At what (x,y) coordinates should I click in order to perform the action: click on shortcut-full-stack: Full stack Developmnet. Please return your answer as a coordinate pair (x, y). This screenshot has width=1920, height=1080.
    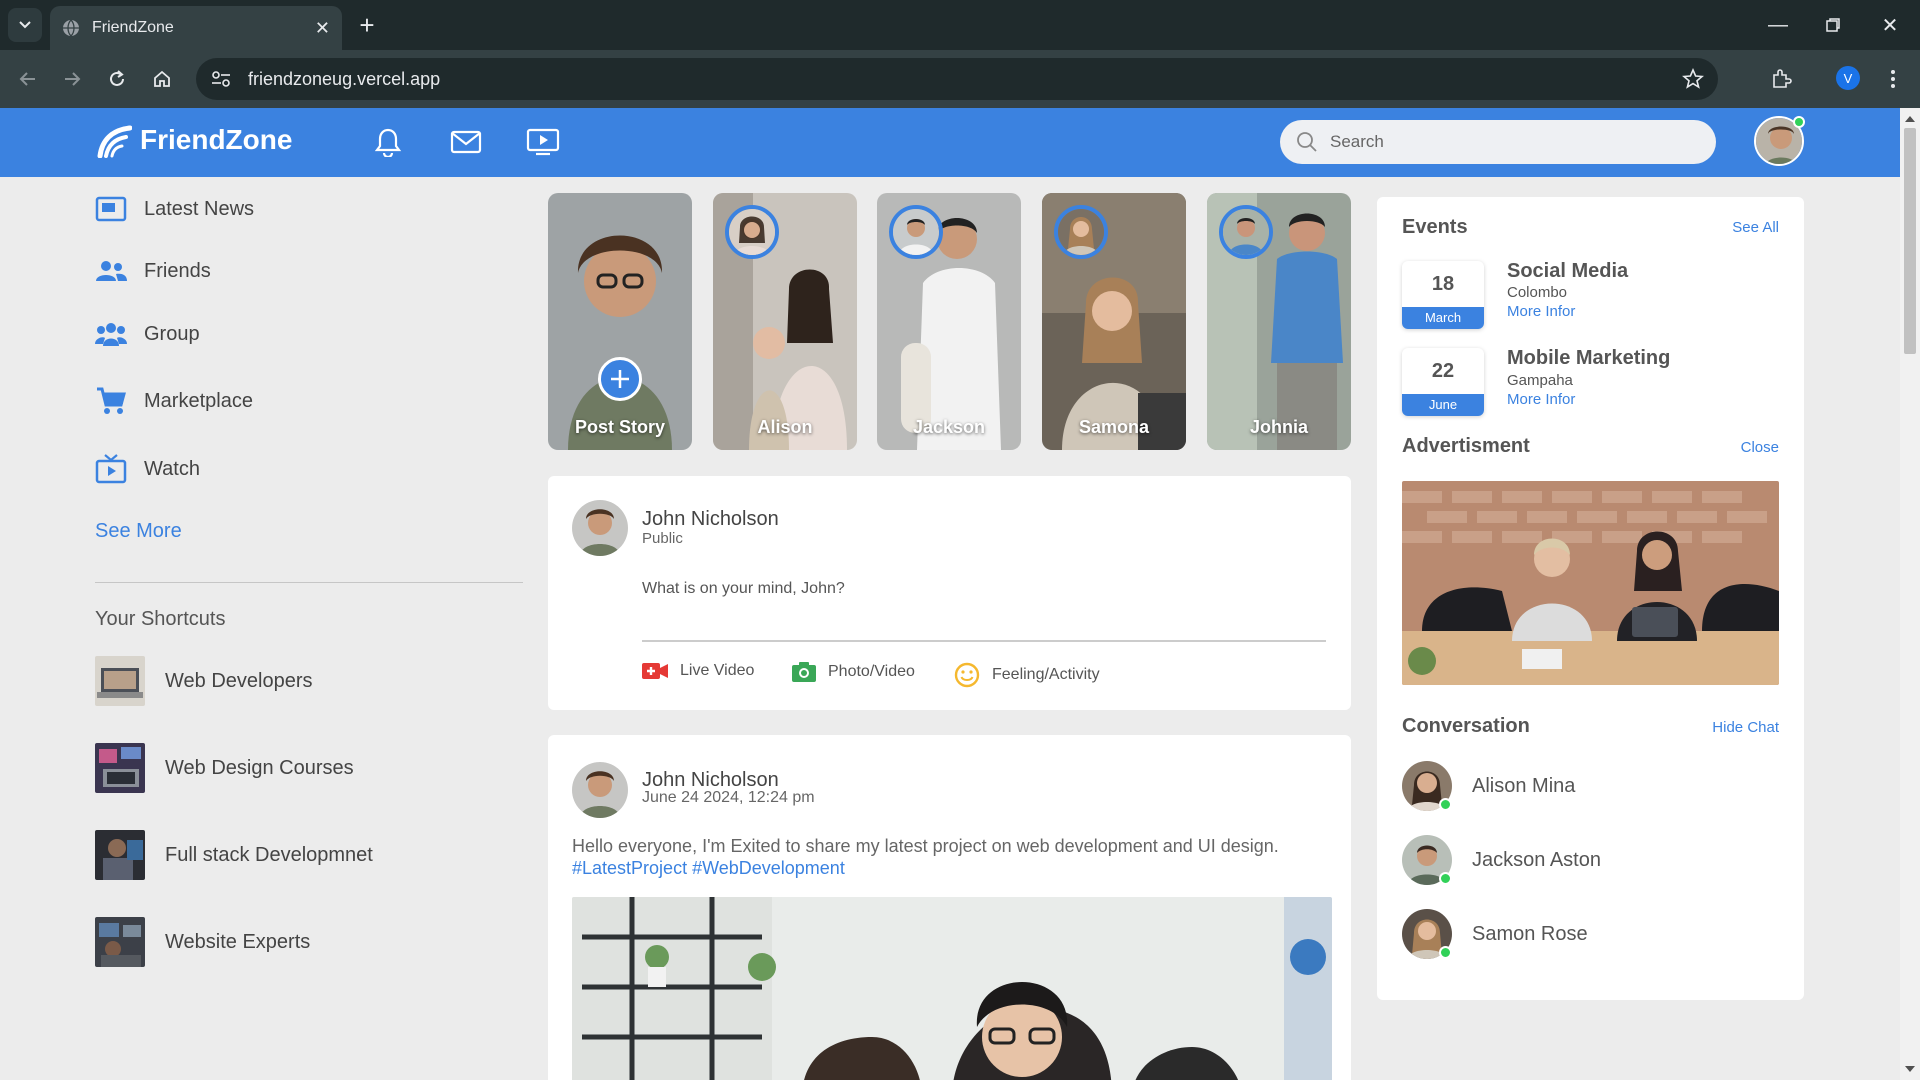
    Looking at the image, I should click on (234, 855).